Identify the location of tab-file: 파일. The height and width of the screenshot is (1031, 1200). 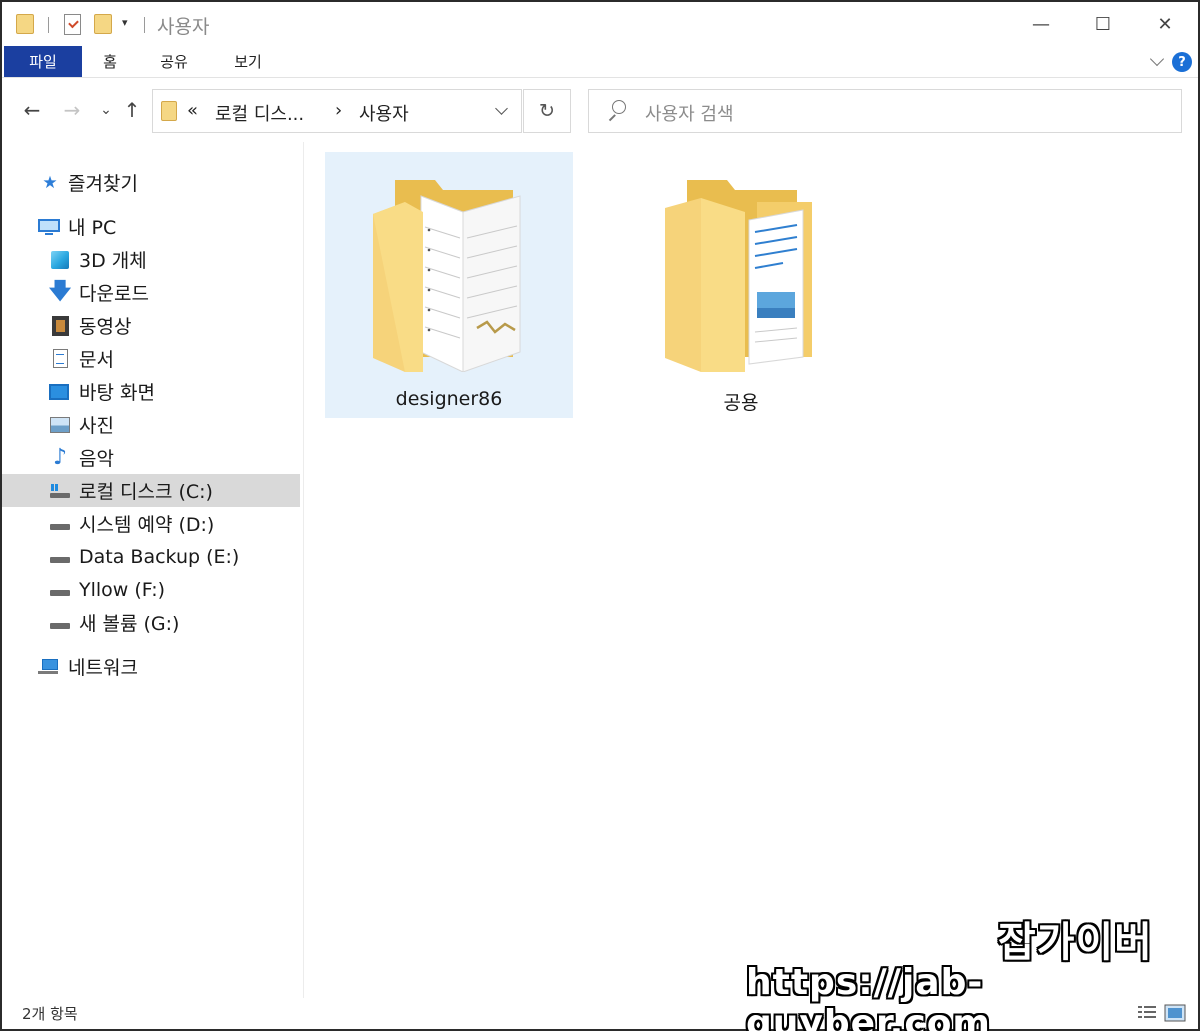
(43, 61).